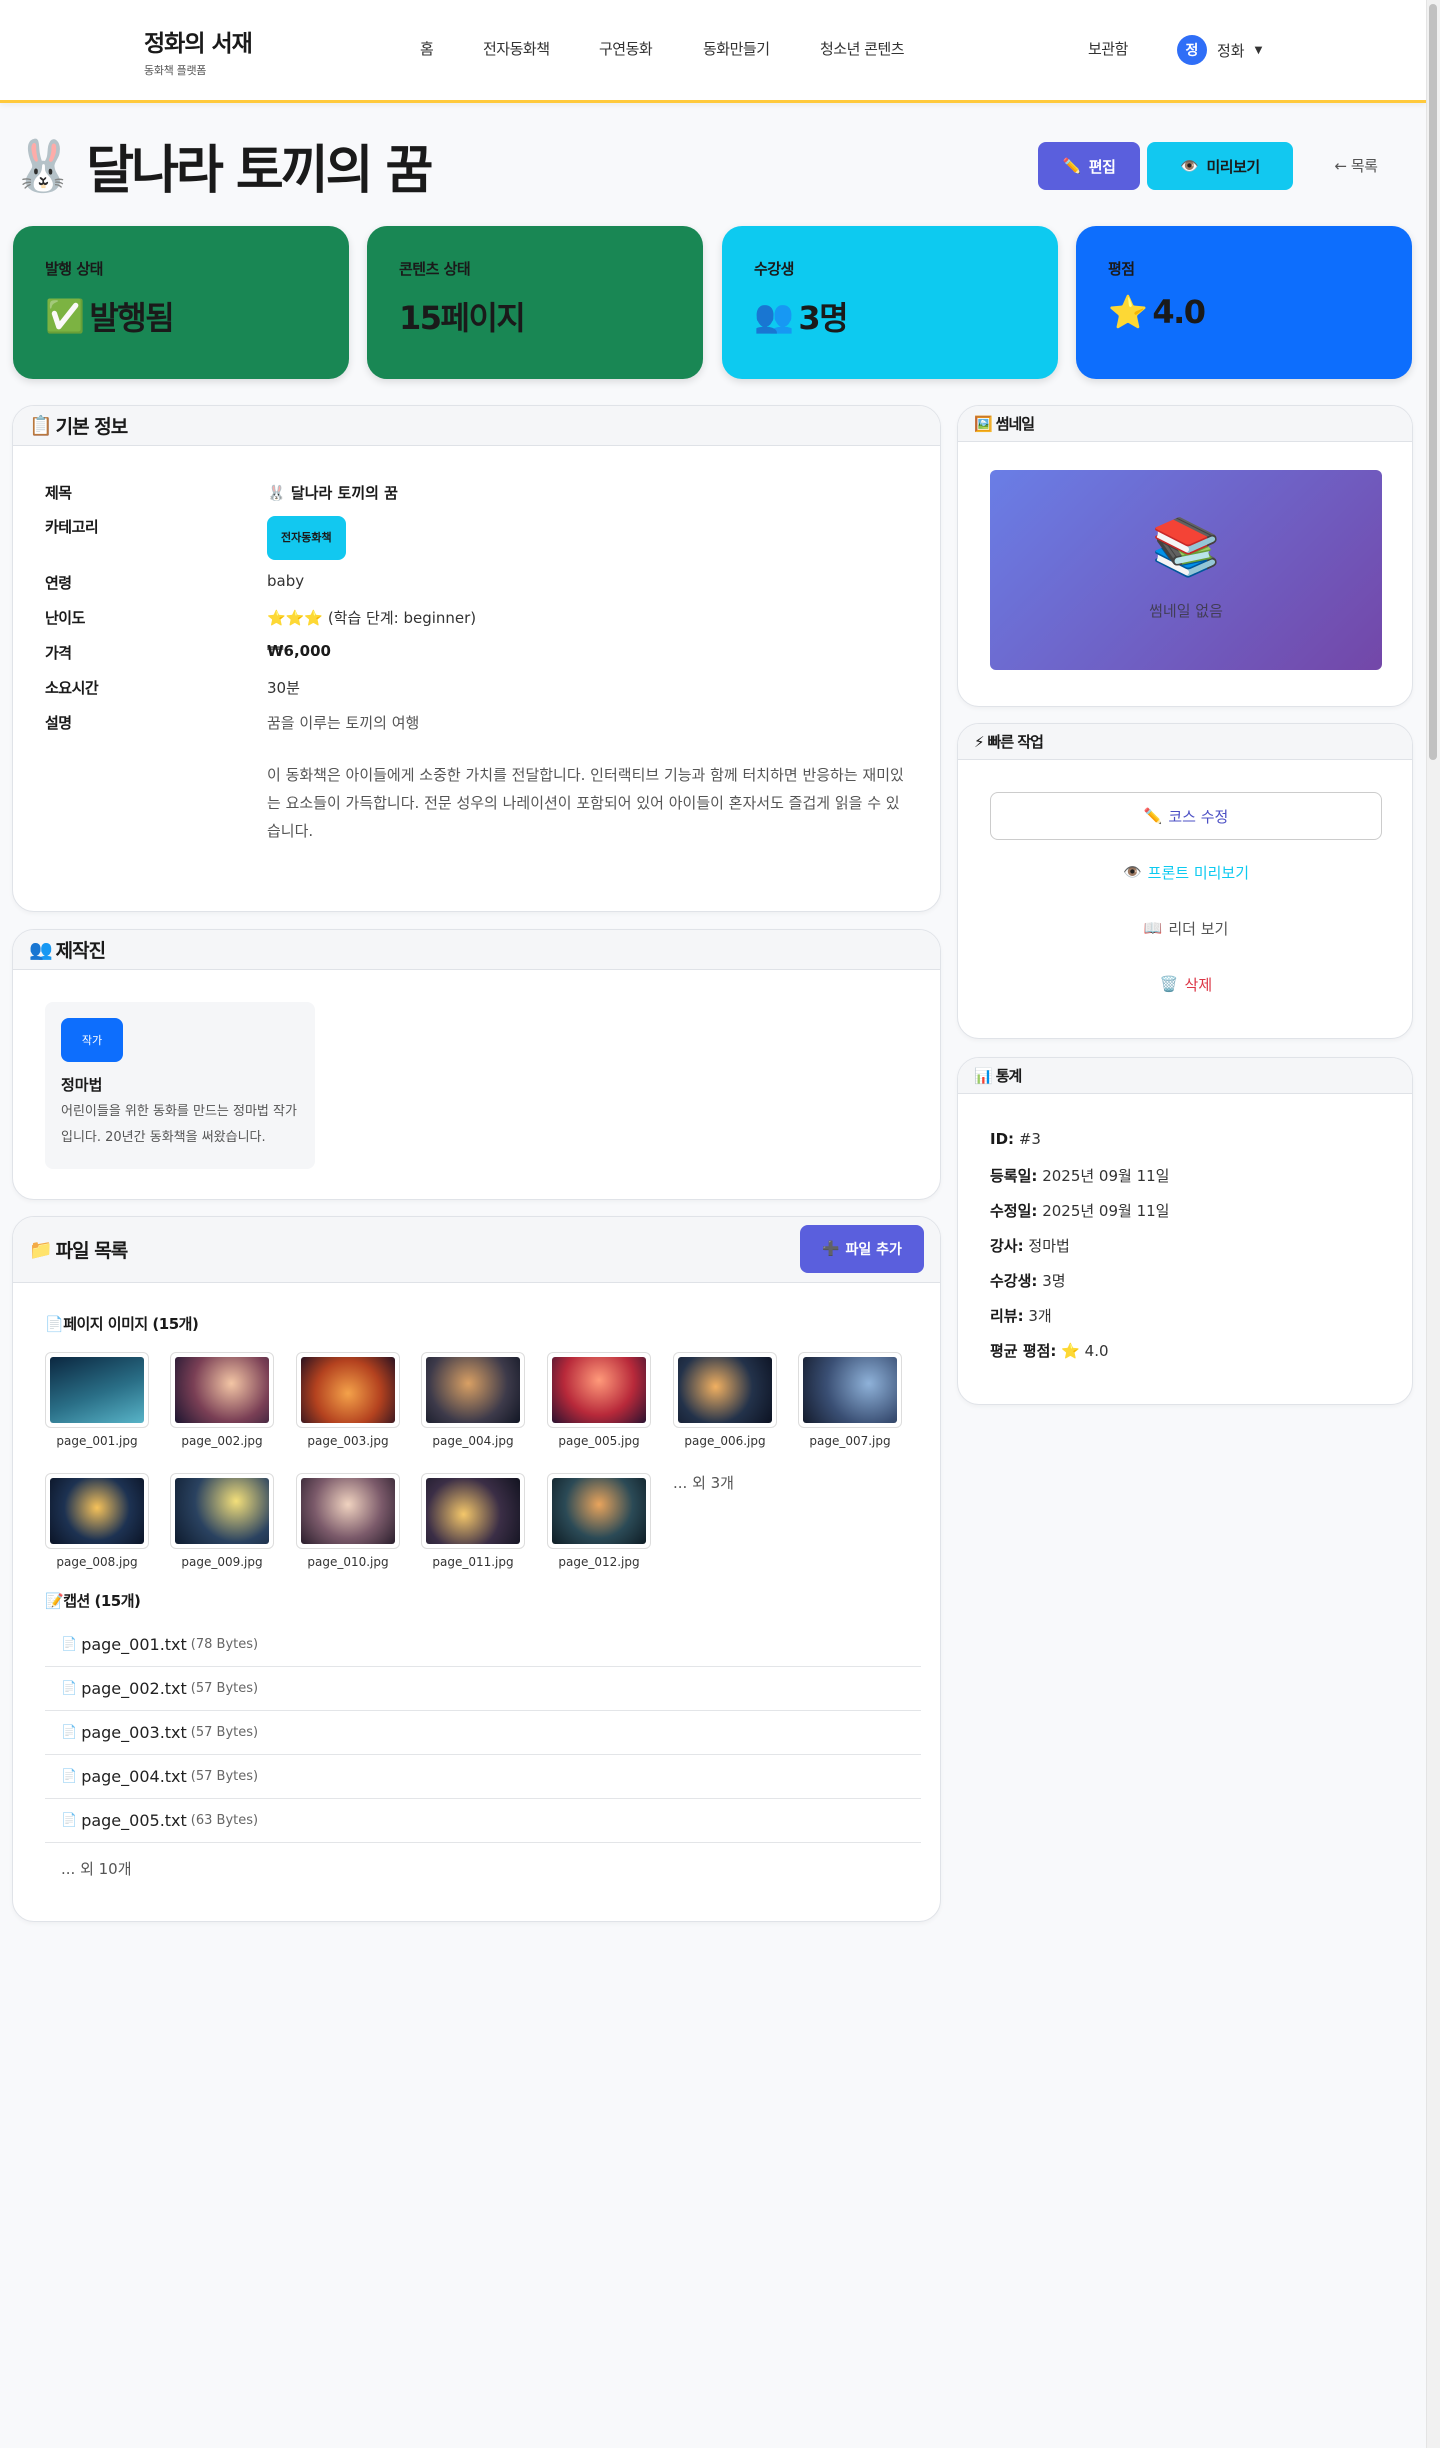  What do you see at coordinates (1007, 1316) in the screenshot?
I see `stat-key: 리뷰:` at bounding box center [1007, 1316].